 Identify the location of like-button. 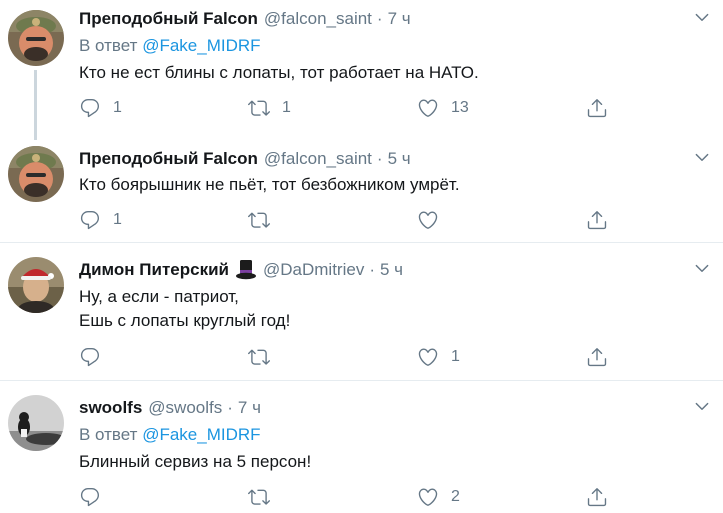
(434, 220).